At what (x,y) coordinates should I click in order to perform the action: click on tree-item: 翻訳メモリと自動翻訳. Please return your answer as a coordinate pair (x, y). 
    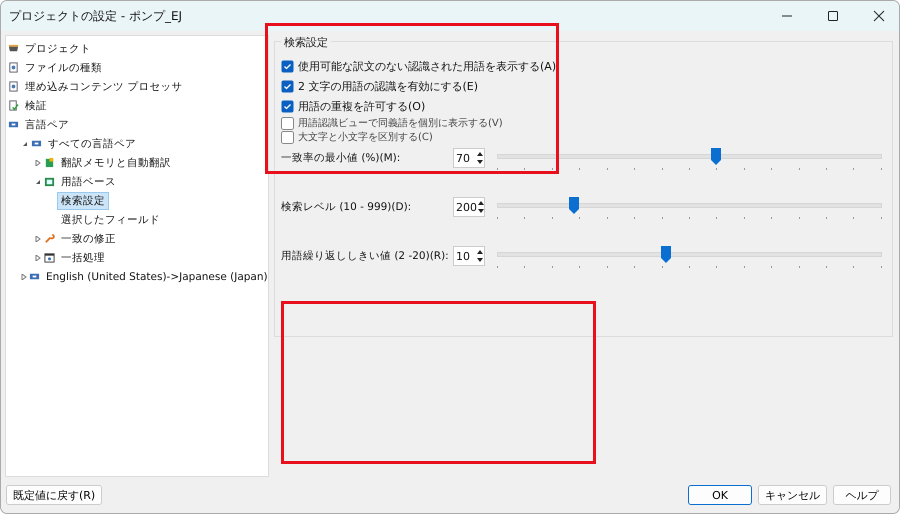
    Looking at the image, I should click on (116, 163).